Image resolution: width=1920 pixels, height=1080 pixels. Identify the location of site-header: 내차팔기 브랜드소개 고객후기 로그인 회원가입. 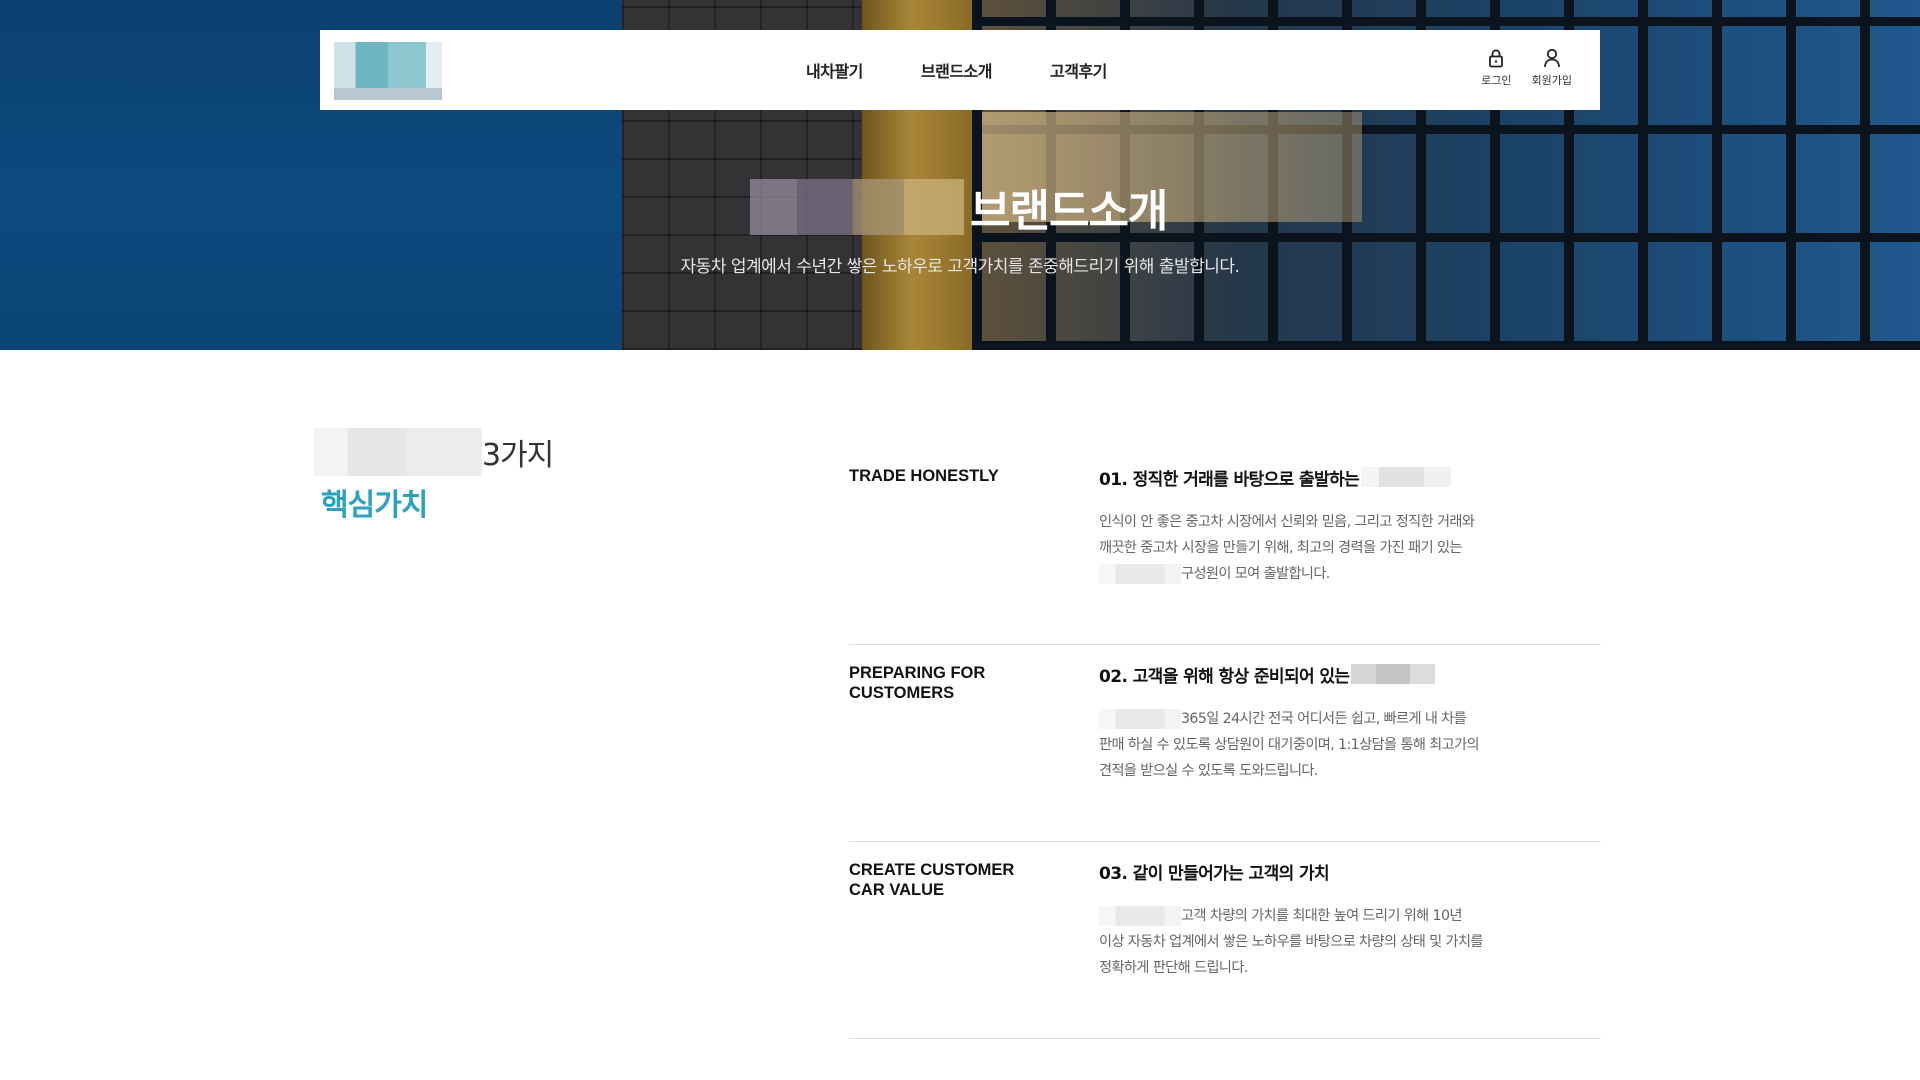
(960, 70).